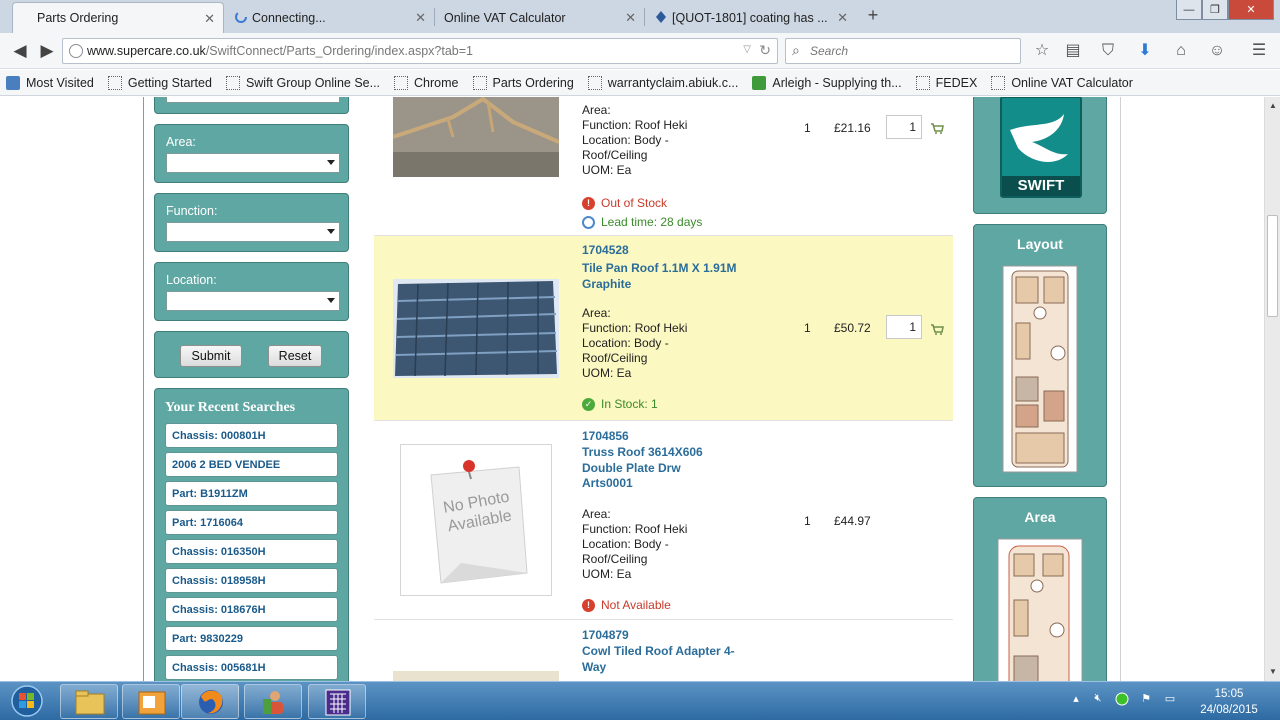 This screenshot has height=723, width=1280. Describe the element at coordinates (50, 82) in the screenshot. I see `bookmark-most-visited: Most Visited` at that location.